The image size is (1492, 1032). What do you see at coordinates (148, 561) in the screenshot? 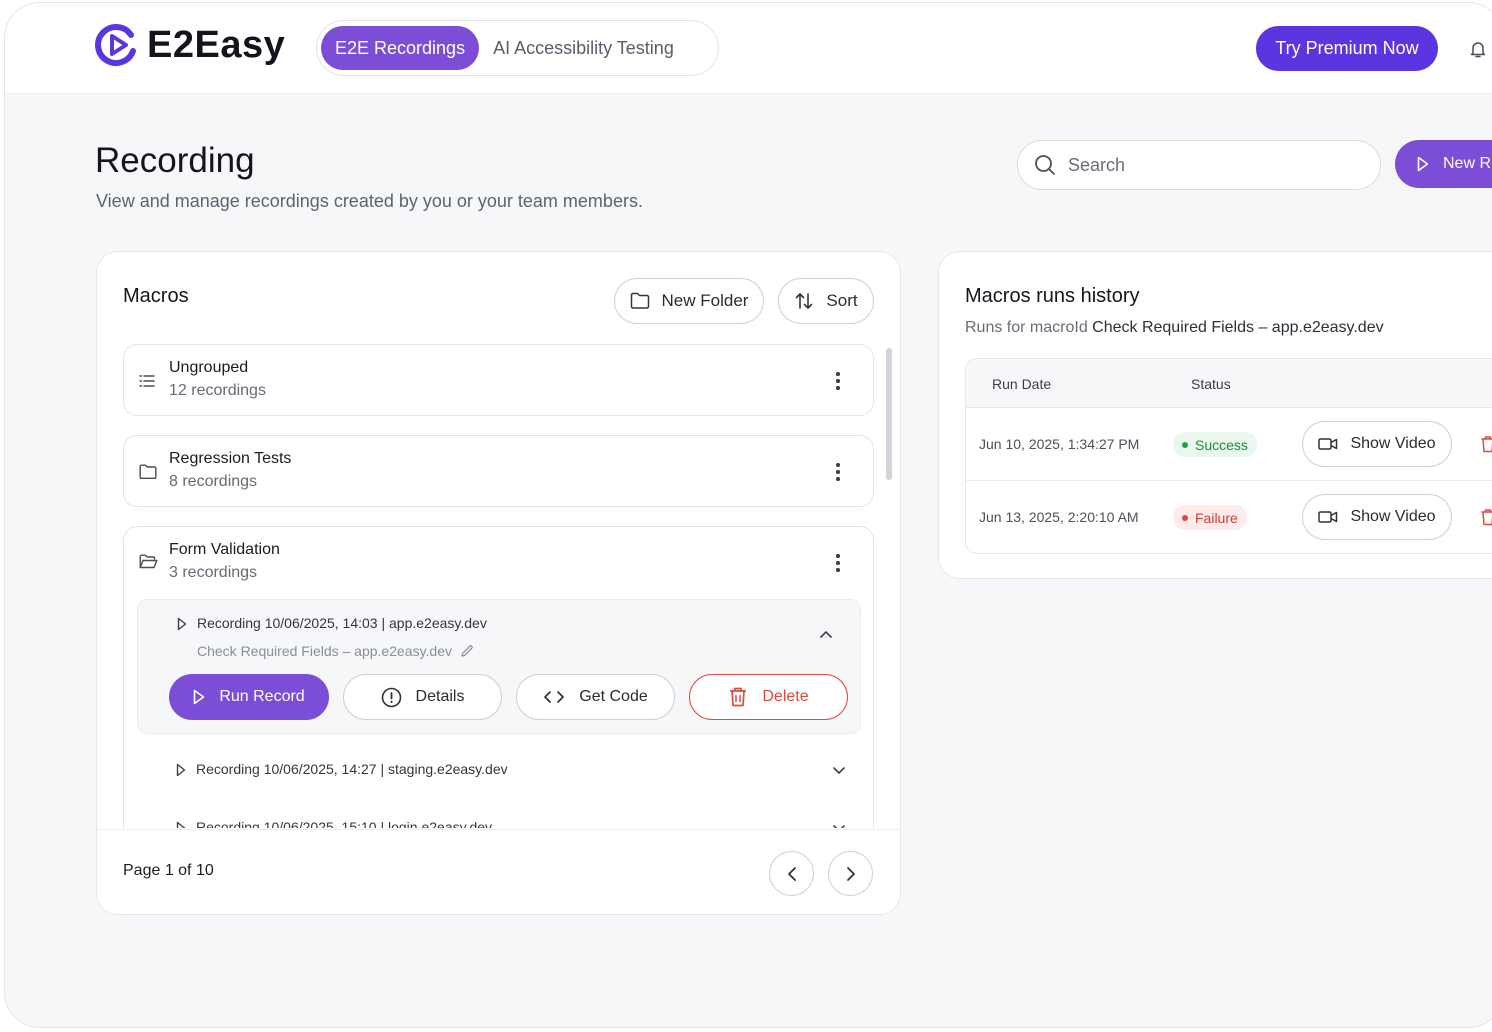
I see `folder-open-icon` at bounding box center [148, 561].